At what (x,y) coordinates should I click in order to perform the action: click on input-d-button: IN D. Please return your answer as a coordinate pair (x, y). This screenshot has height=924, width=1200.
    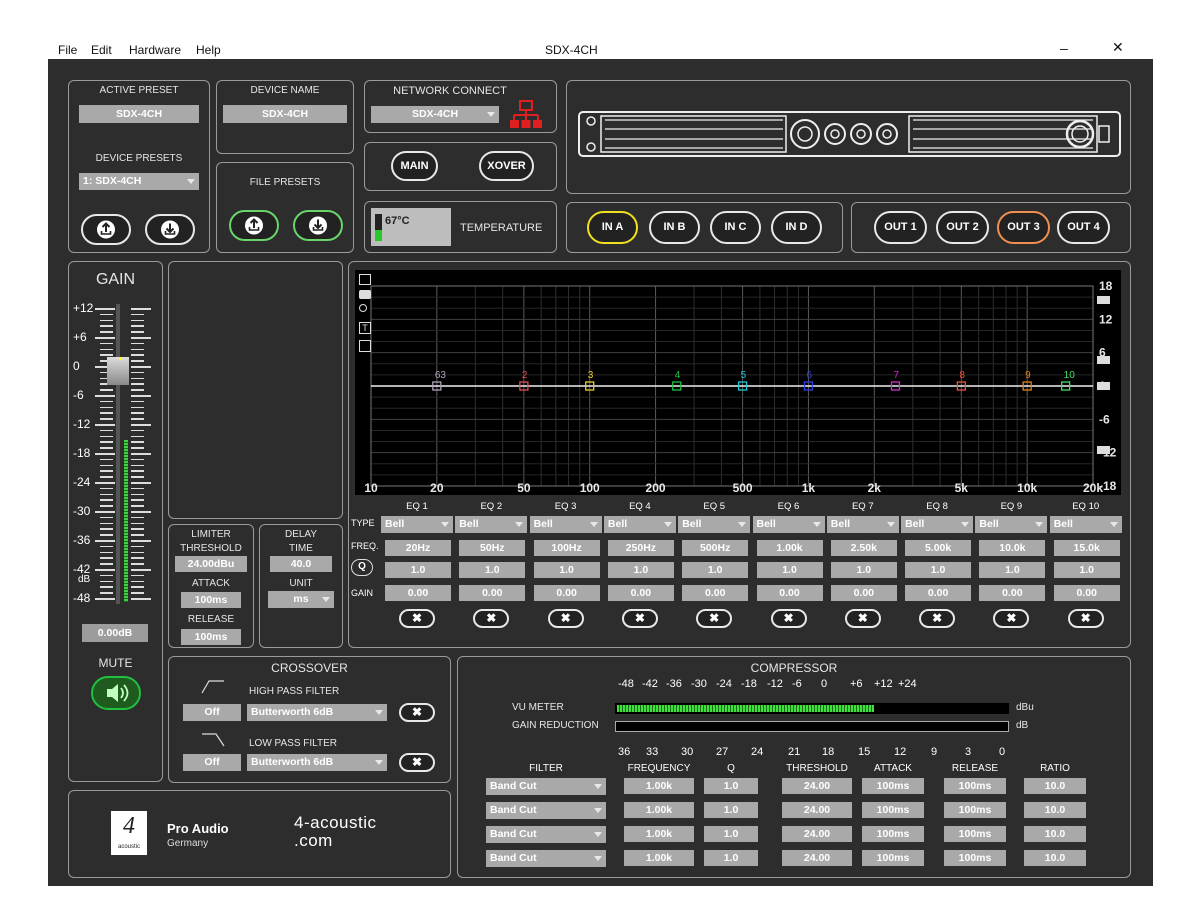
    Looking at the image, I should click on (796, 227).